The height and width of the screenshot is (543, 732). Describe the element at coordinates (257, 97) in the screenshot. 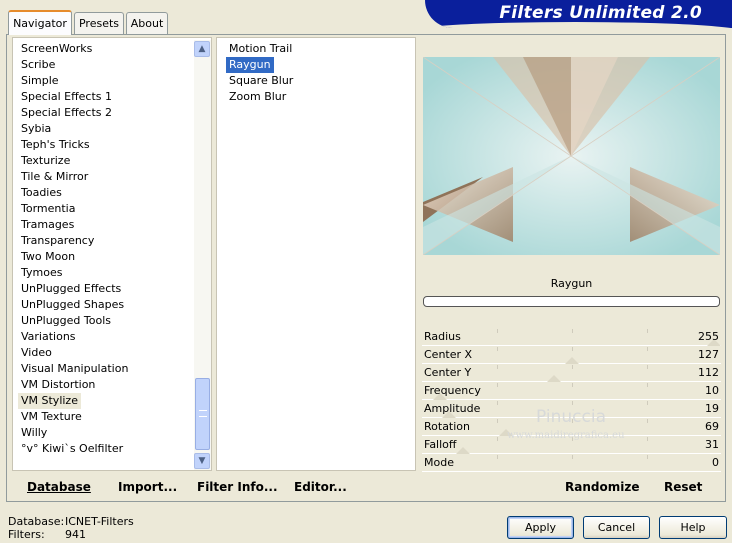

I see `filter-item: Zoom Blur` at that location.